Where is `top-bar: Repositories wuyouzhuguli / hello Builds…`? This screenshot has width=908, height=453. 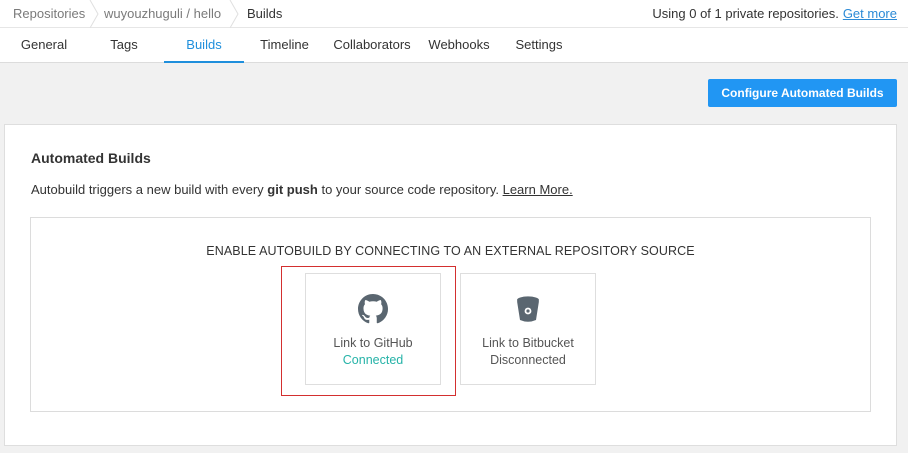
top-bar: Repositories wuyouzhuguli / hello Builds… is located at coordinates (454, 14).